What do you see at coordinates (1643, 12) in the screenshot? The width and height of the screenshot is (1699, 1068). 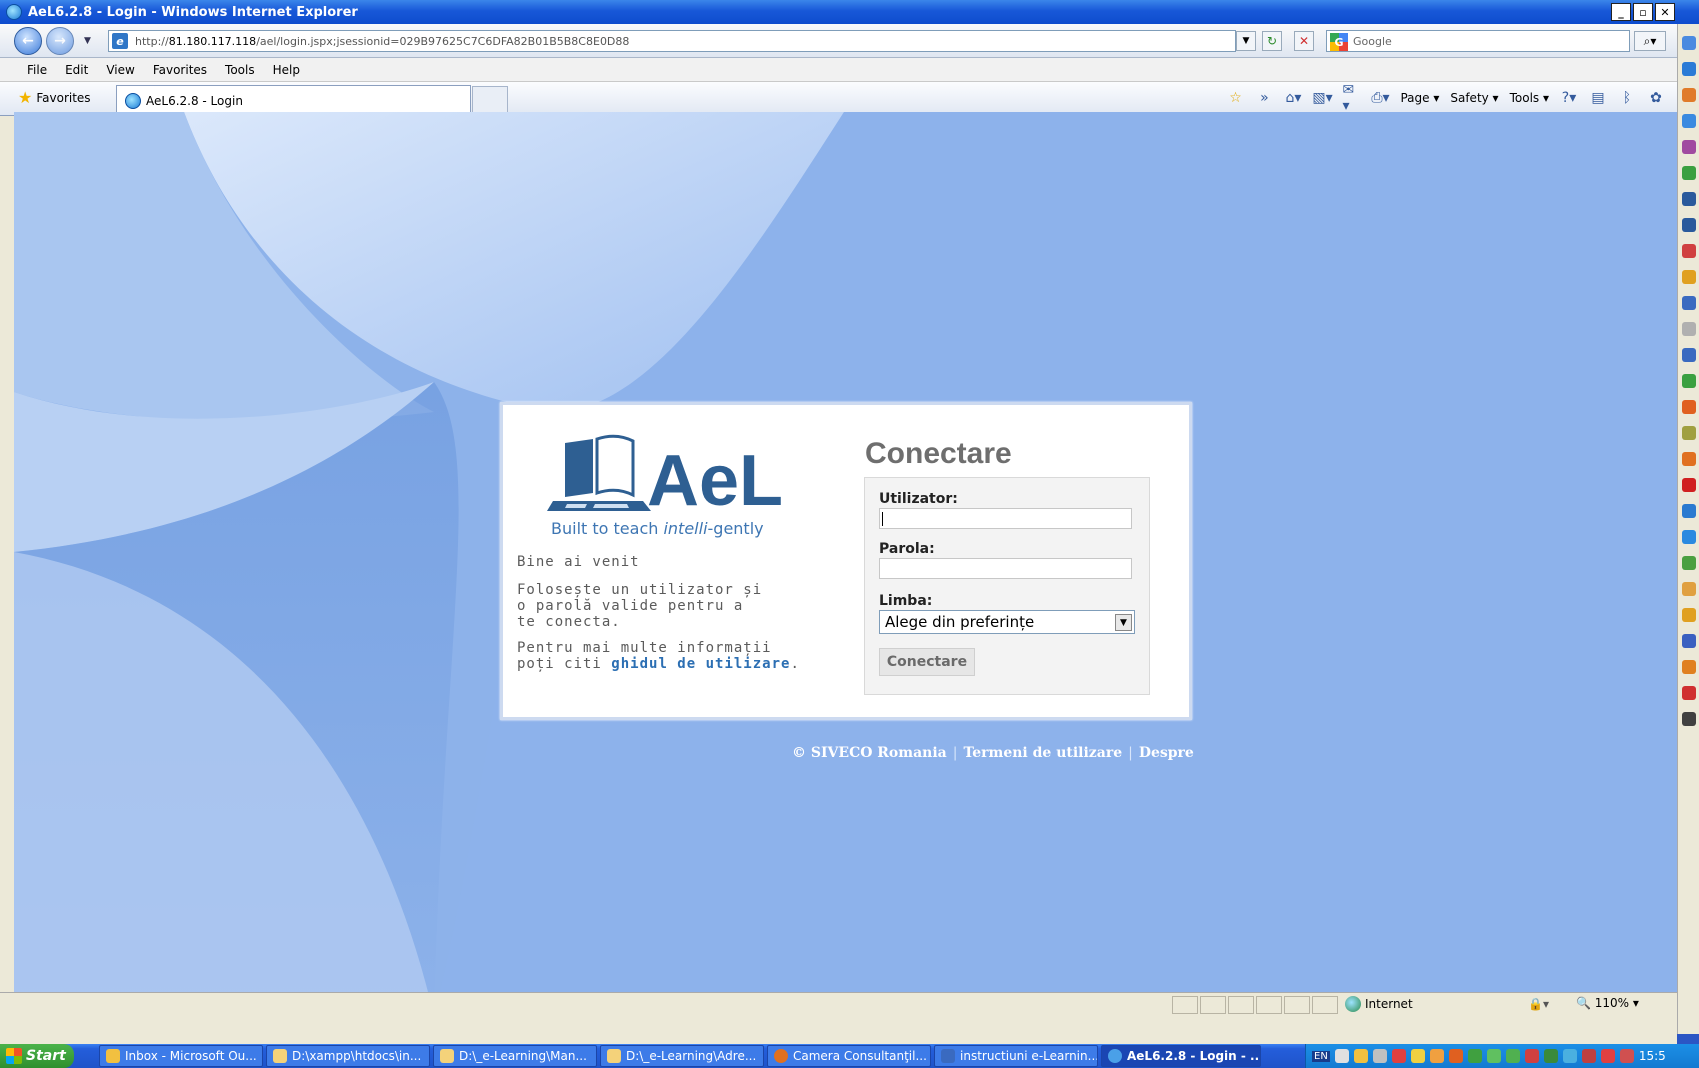 I see `restore-button: ▫` at bounding box center [1643, 12].